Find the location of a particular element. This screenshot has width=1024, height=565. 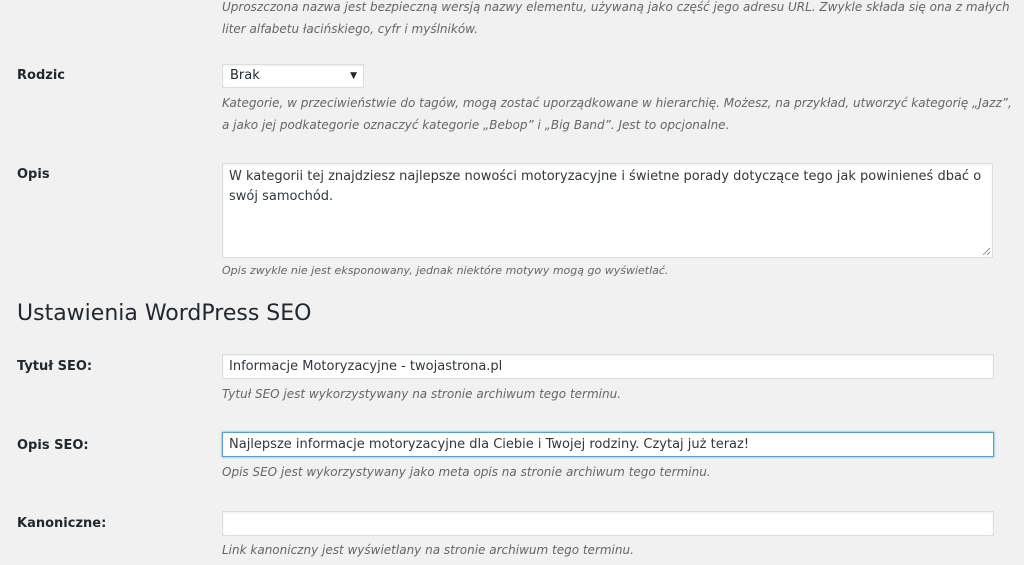

seo-title-label: Tytuł SEO: is located at coordinates (55, 366).